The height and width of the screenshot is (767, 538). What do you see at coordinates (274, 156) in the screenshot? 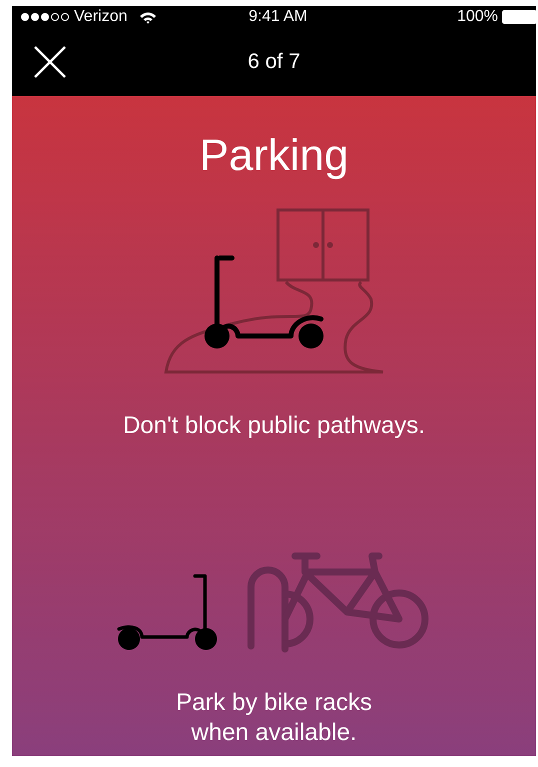
I see `page-heading: Parking` at bounding box center [274, 156].